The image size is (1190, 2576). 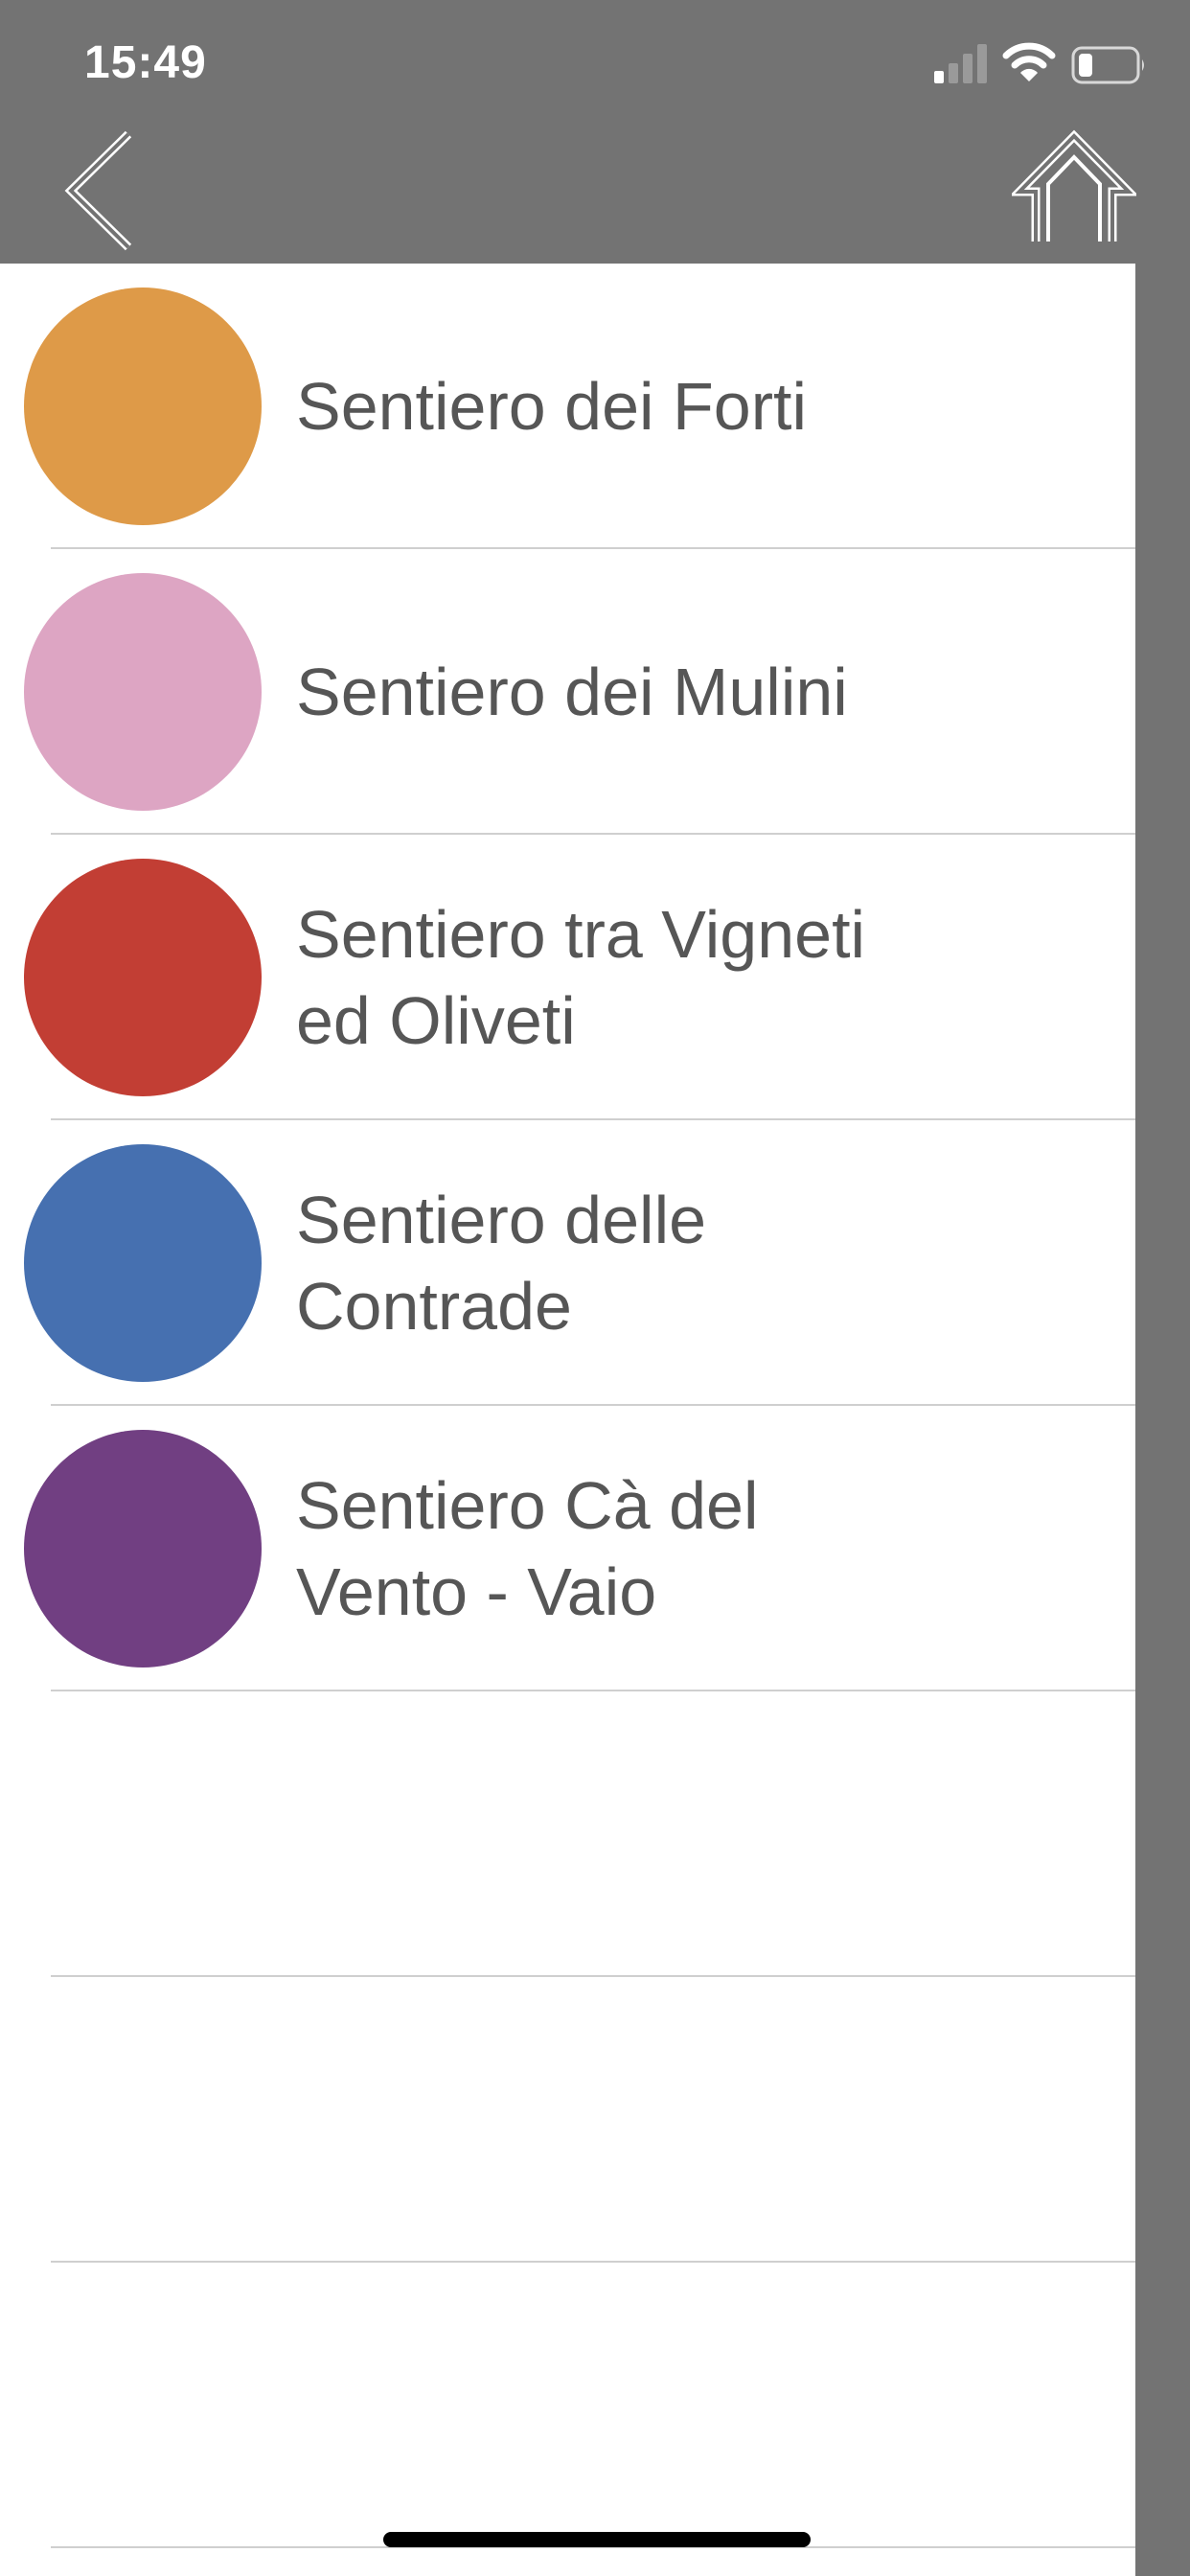 I want to click on status-time: 15:49, so click(x=146, y=63).